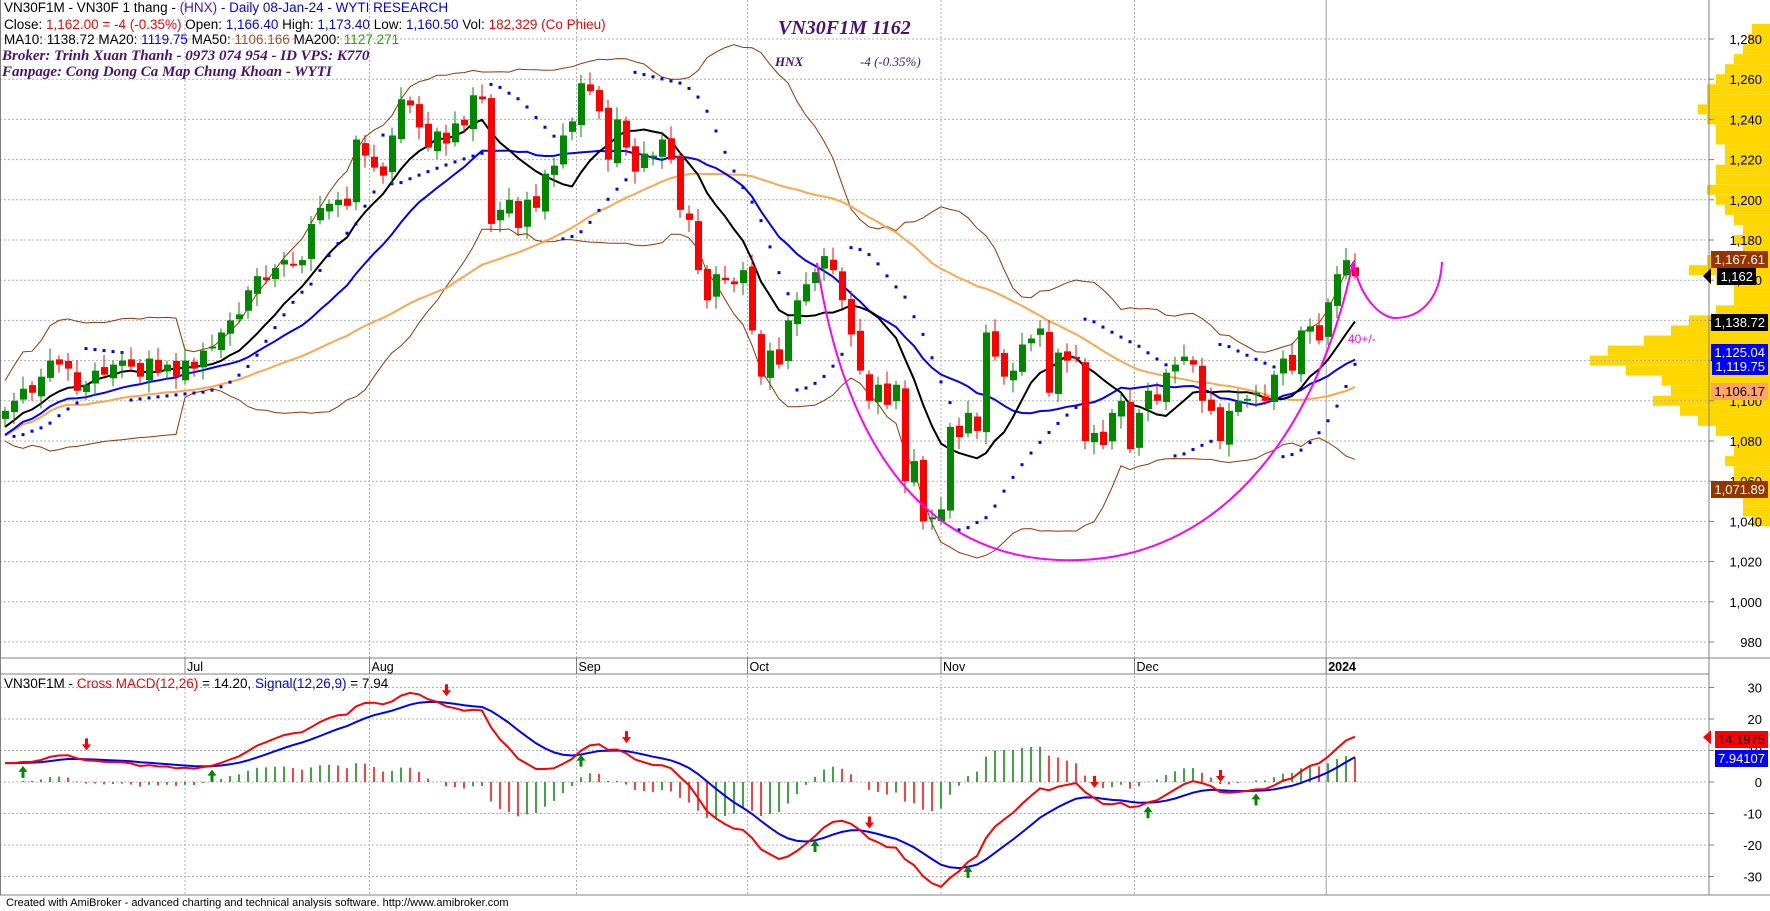 This screenshot has width=1770, height=911. What do you see at coordinates (1739, 391) in the screenshot?
I see `badge-ma50: 1,106.17` at bounding box center [1739, 391].